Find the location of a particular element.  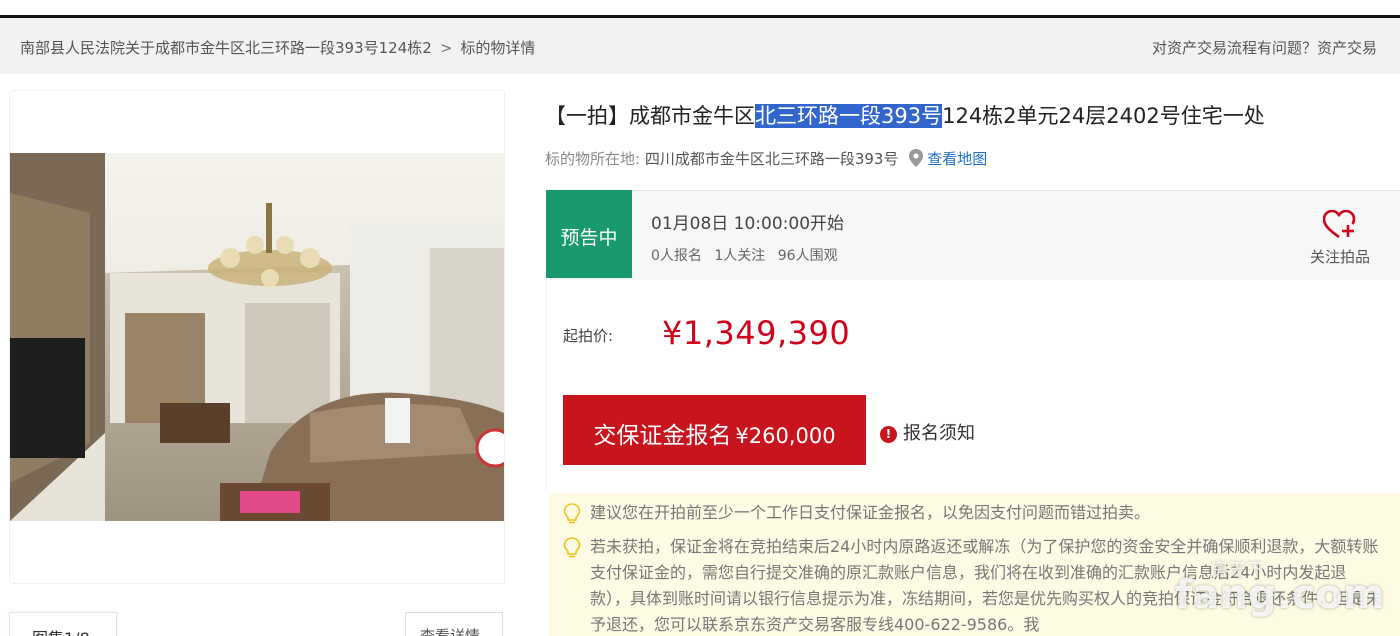

help-link: 对资产交易流程有问题？资产交易 is located at coordinates (1264, 47).